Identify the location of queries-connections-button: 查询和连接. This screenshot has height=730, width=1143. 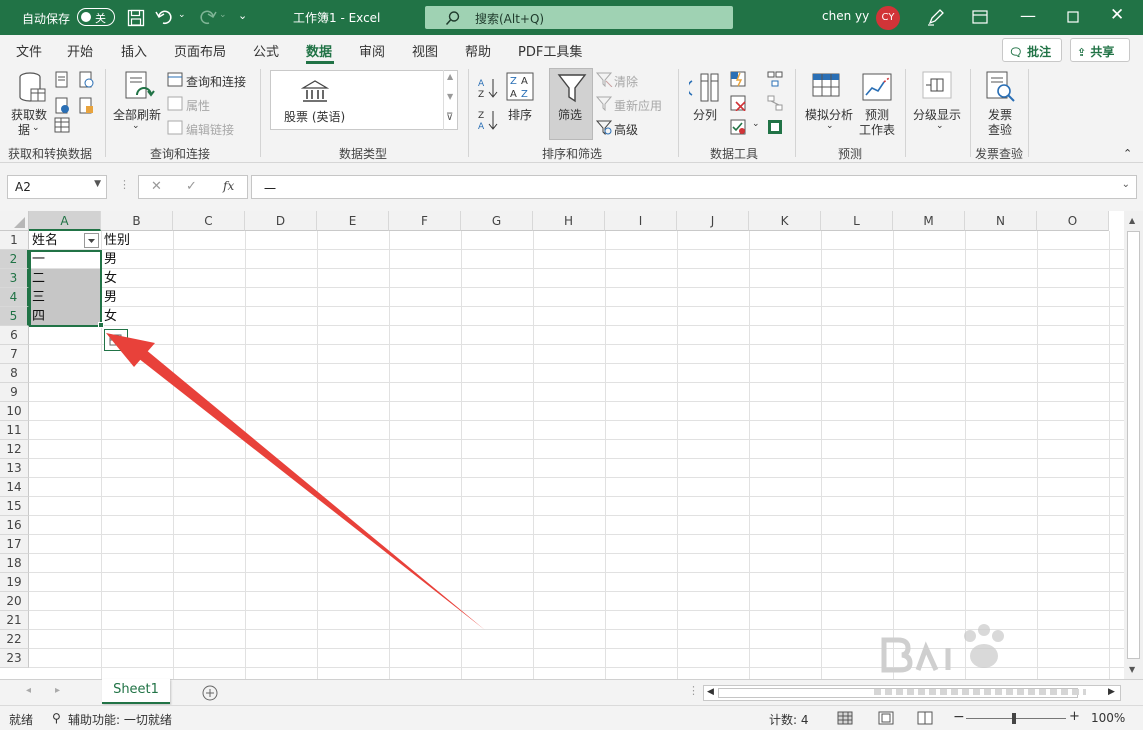
(216, 81).